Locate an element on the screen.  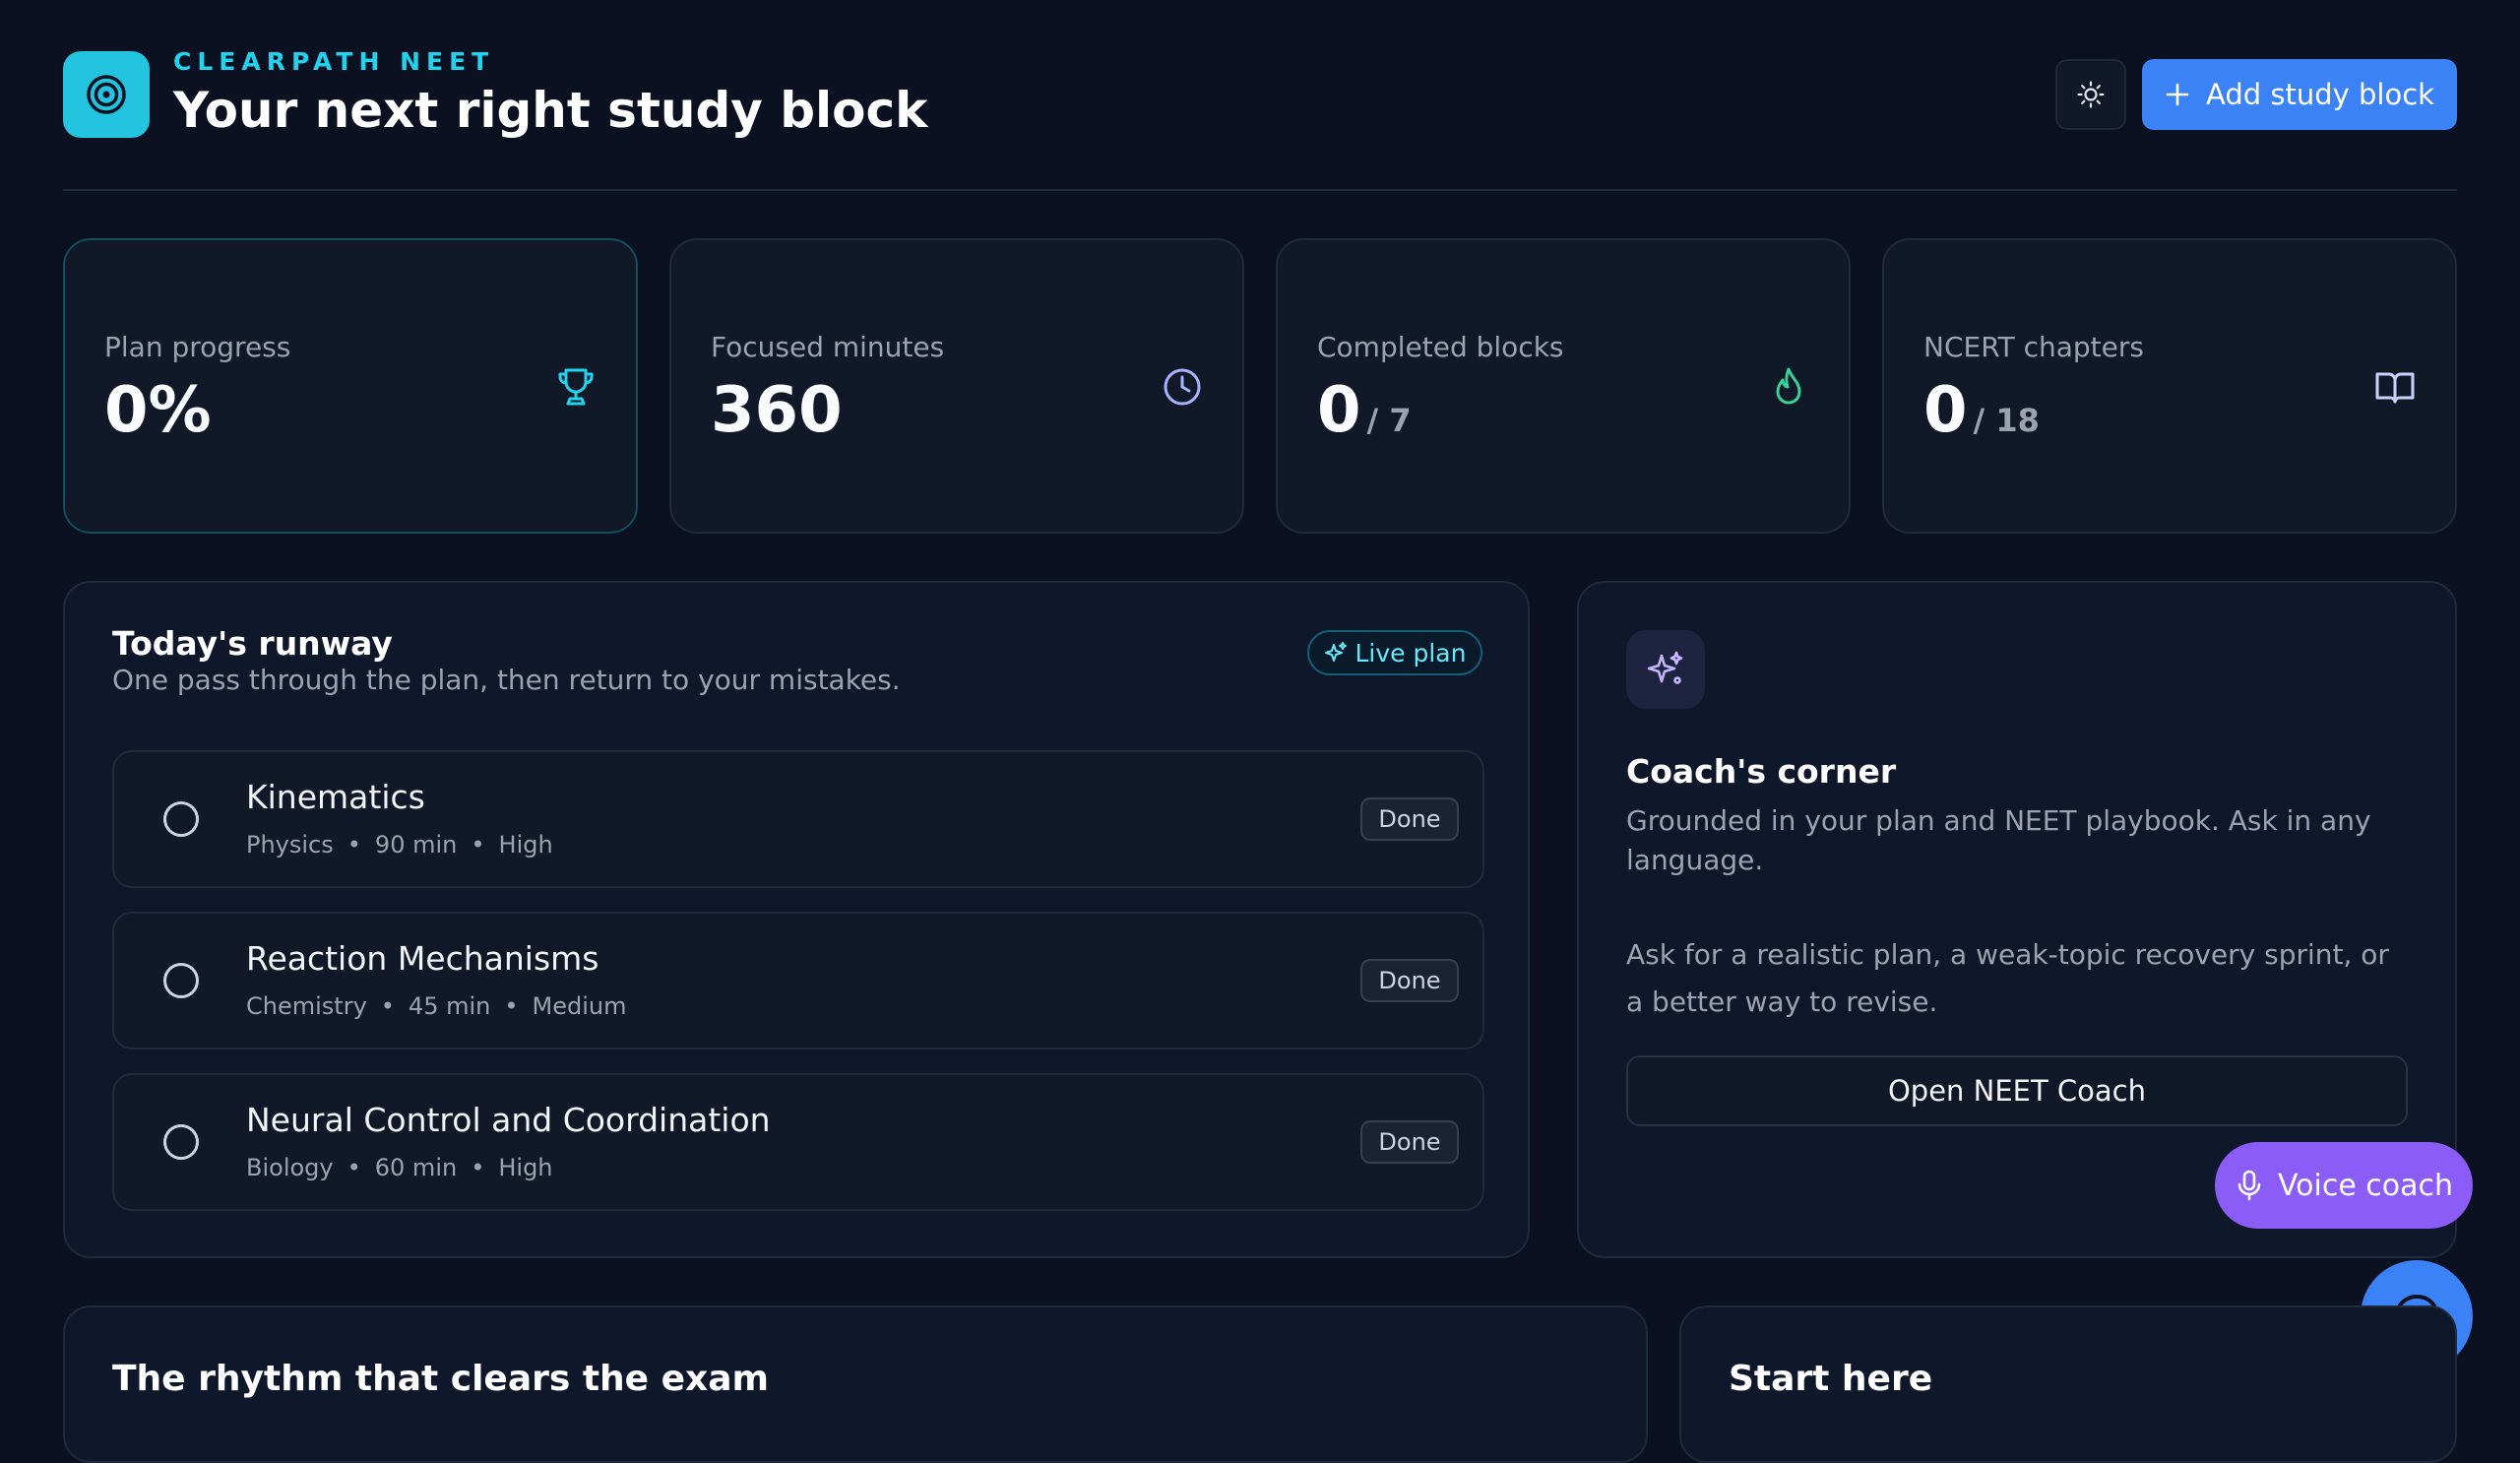
target-icon is located at coordinates (106, 94).